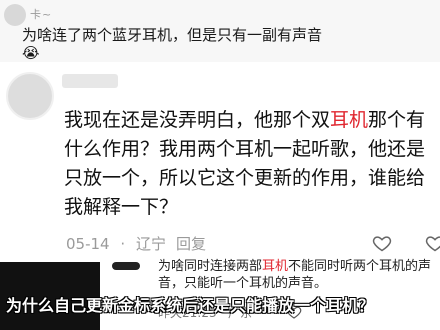 This screenshot has height=330, width=440. I want to click on comment-location: 辽宁, so click(150, 244).